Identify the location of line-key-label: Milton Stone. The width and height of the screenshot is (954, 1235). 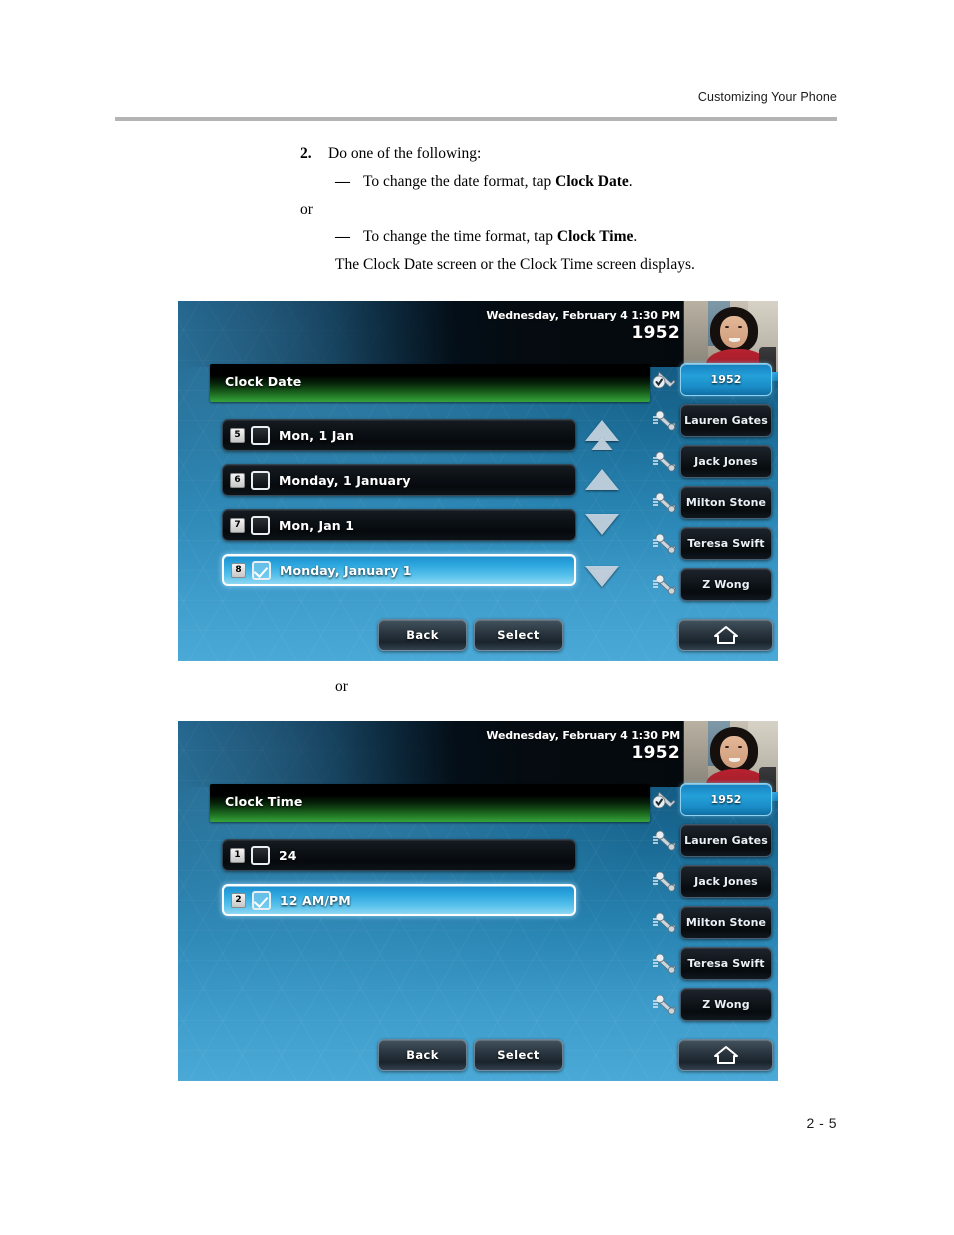
(726, 502).